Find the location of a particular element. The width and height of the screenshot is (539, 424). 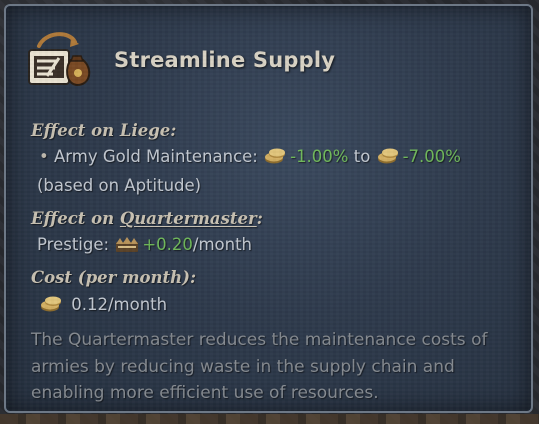

army-gold-maintenance-label: Army Gold Maintenance: is located at coordinates (155, 156).